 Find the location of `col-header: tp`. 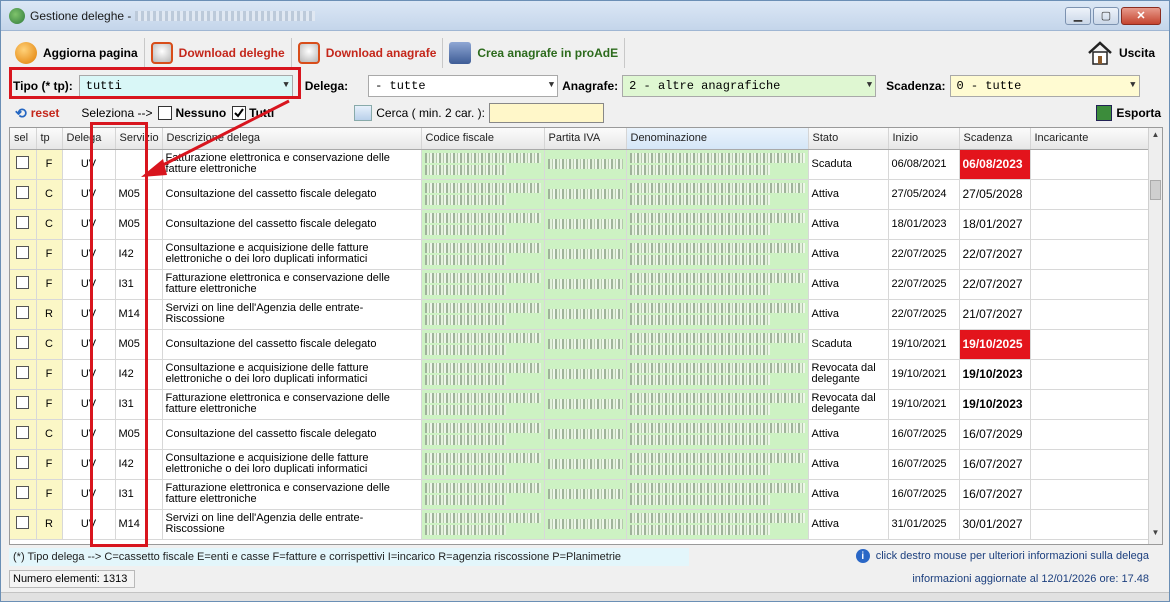

col-header: tp is located at coordinates (49, 139).